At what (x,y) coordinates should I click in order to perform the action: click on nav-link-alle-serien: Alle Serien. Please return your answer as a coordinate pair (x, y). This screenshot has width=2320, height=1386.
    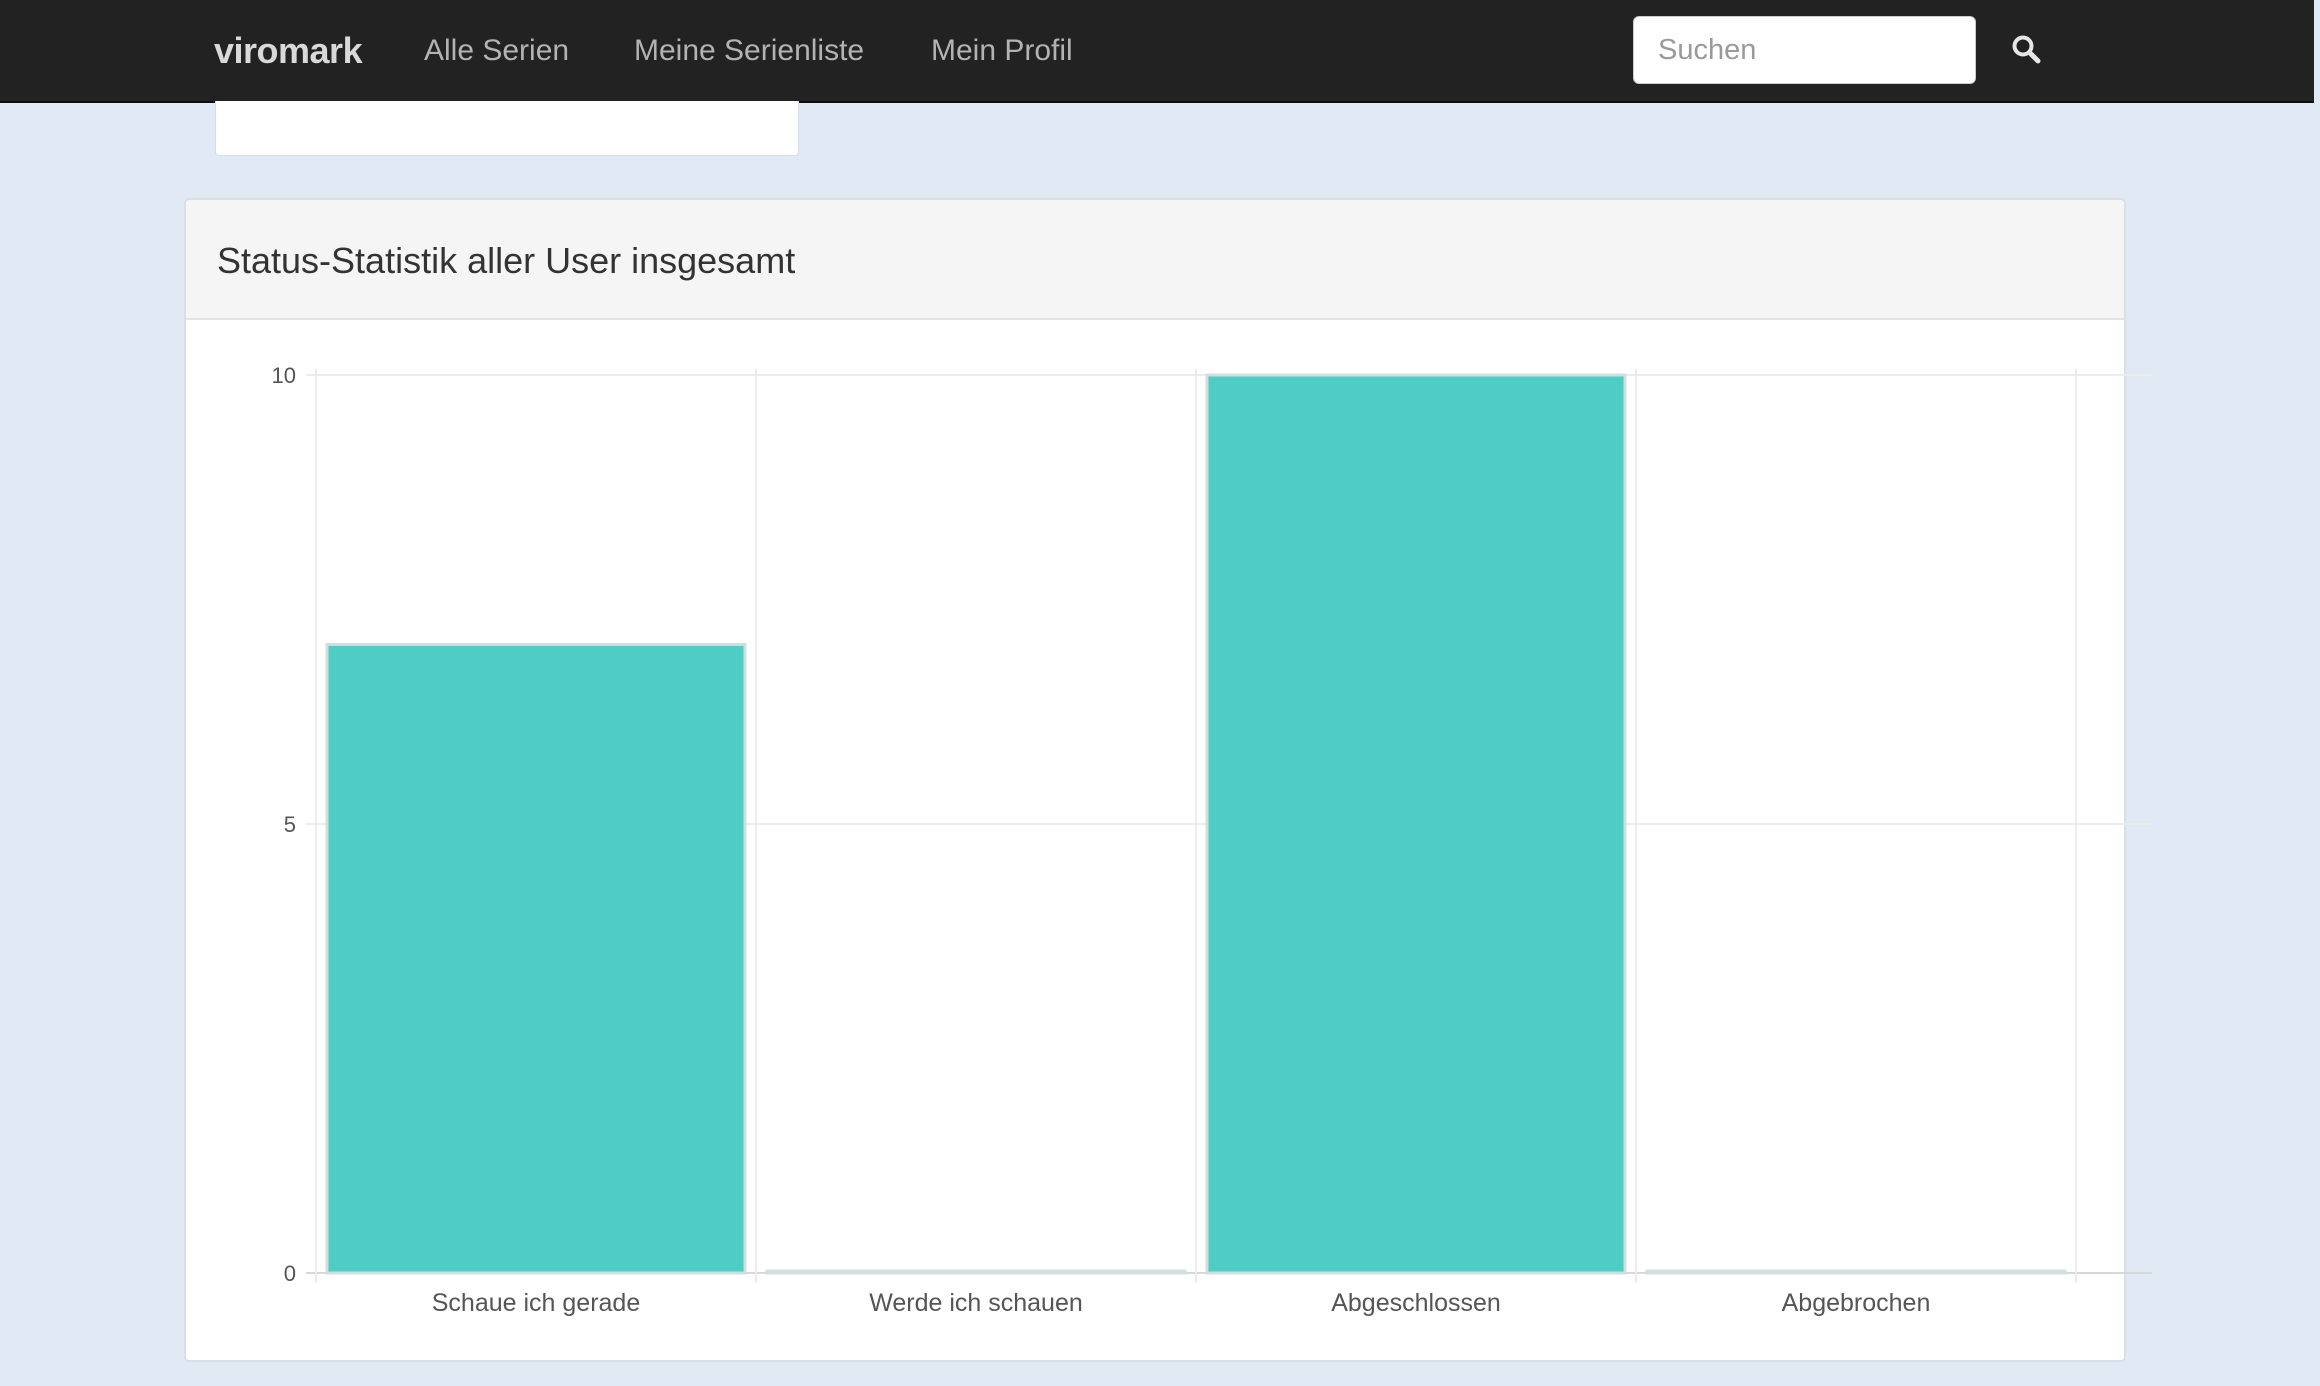
    Looking at the image, I should click on (496, 50).